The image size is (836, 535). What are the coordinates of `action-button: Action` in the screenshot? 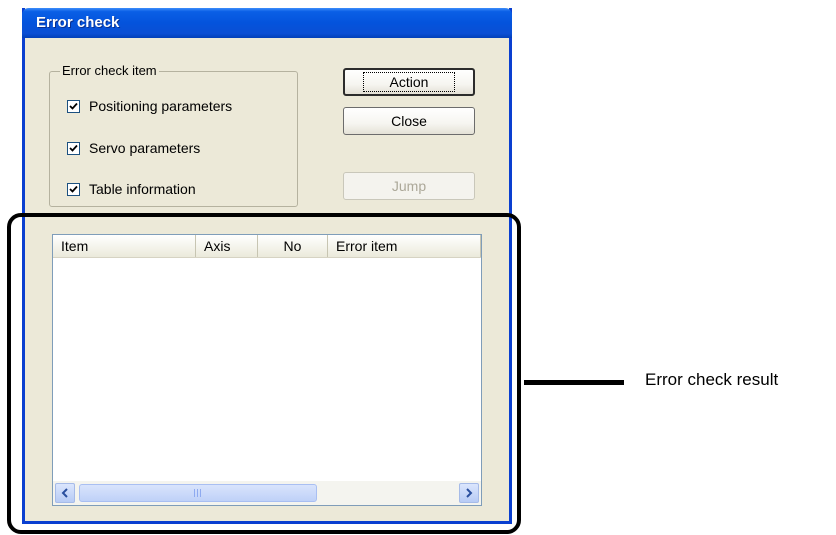 It's located at (409, 82).